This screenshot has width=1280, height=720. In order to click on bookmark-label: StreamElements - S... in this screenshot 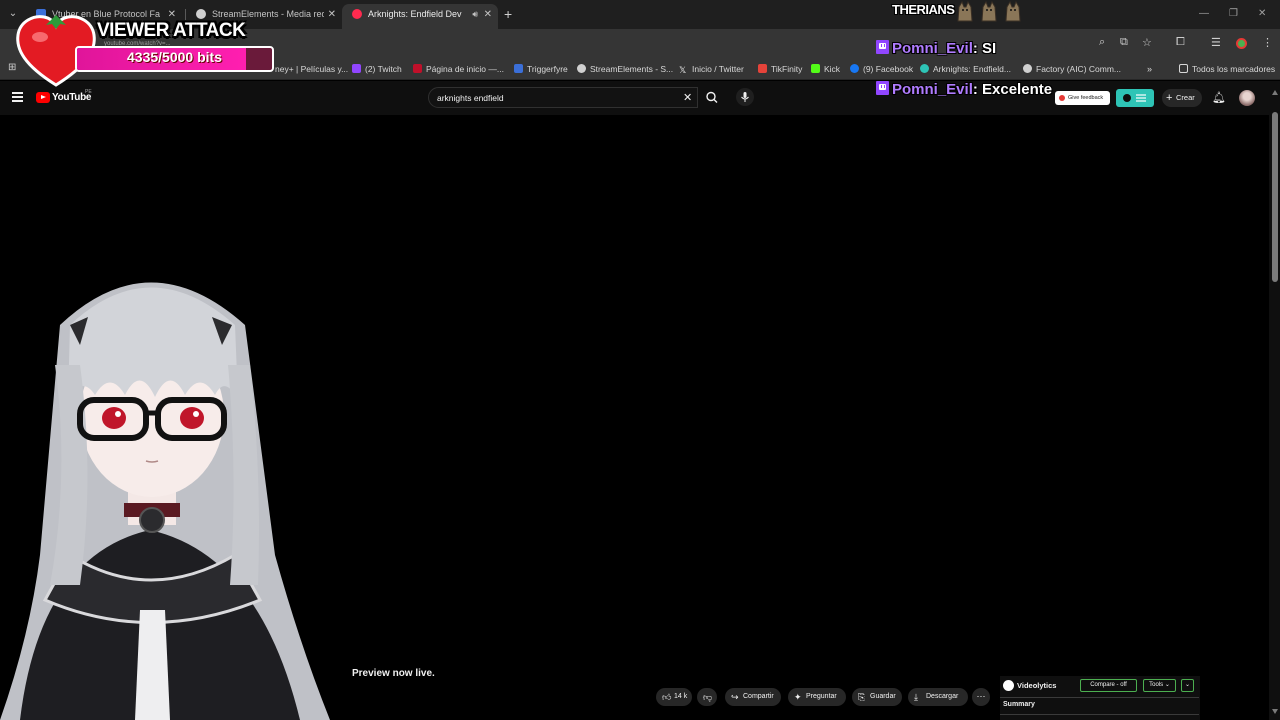, I will do `click(632, 69)`.